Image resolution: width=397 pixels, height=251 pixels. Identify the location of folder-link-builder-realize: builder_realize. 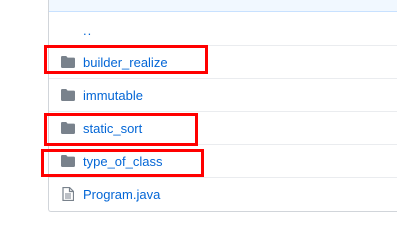
(125, 62).